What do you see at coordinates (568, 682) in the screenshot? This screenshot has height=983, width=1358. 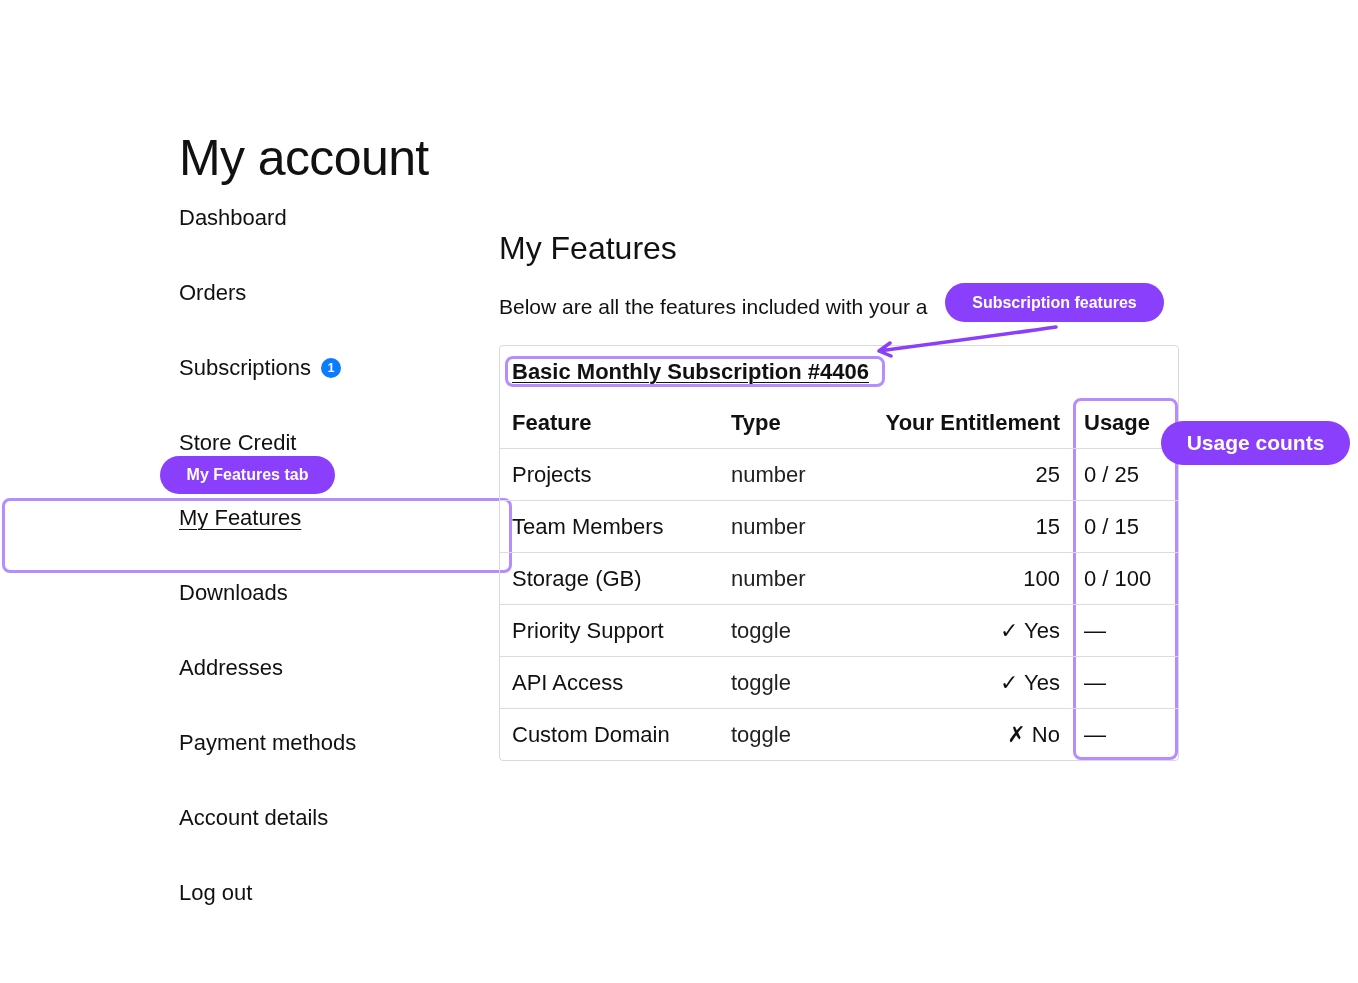 I see `table-cell-text: API Access` at bounding box center [568, 682].